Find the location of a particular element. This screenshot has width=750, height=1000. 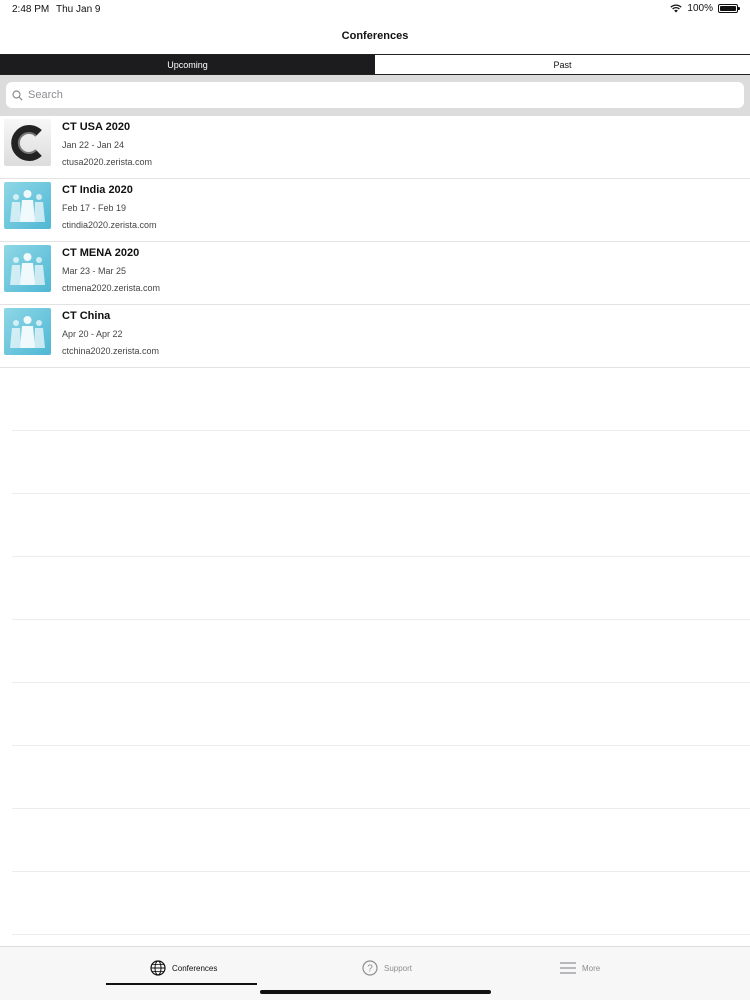

question-circle-icon: ? is located at coordinates (370, 968).